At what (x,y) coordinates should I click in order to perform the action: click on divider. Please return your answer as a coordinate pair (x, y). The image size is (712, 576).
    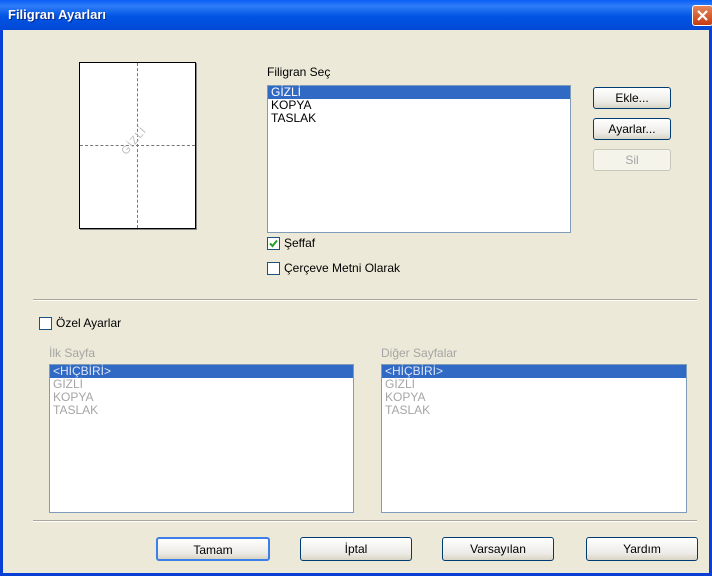
    Looking at the image, I should click on (365, 300).